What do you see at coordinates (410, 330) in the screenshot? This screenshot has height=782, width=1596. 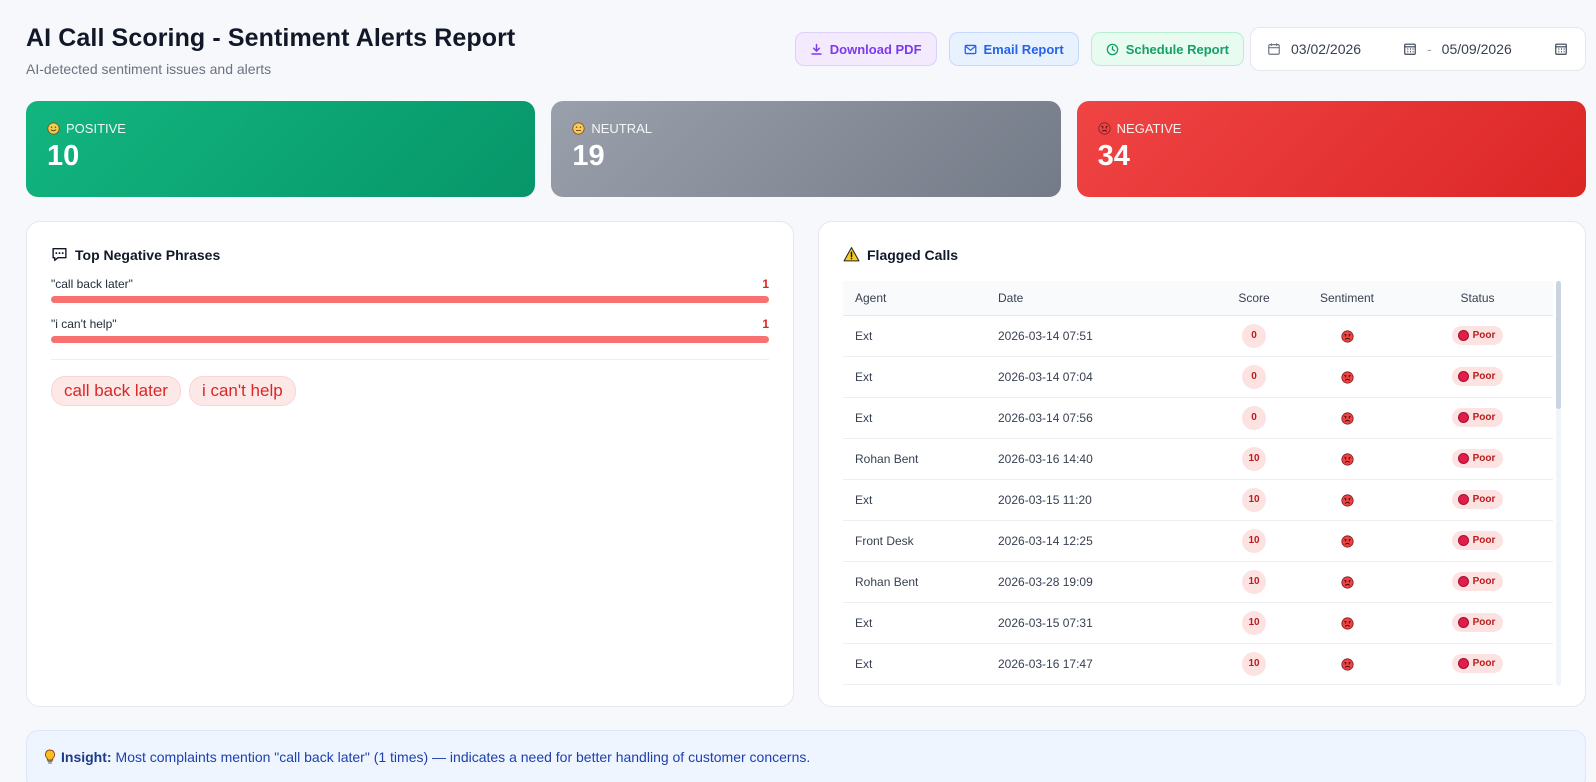 I see `phrase-item: "i can't help" 1` at bounding box center [410, 330].